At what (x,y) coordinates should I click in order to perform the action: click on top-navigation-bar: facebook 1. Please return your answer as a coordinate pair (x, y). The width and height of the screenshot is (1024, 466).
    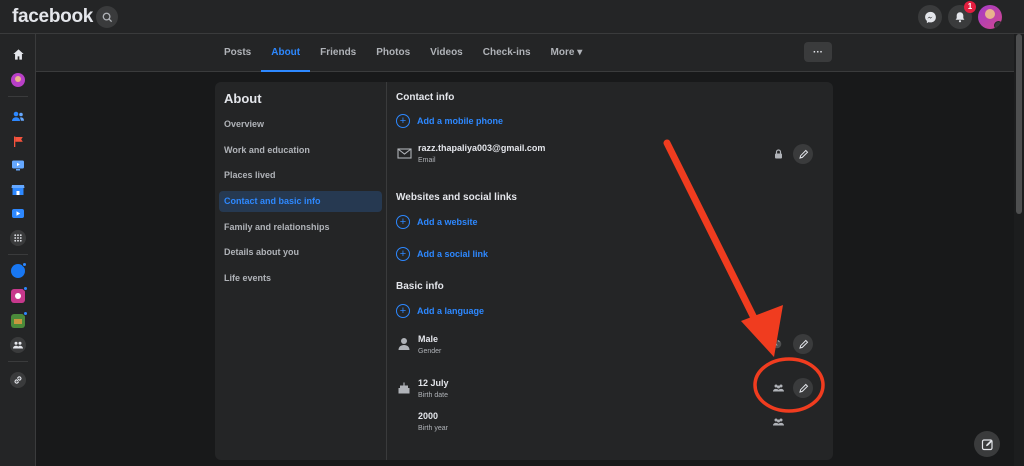
    Looking at the image, I should click on (512, 17).